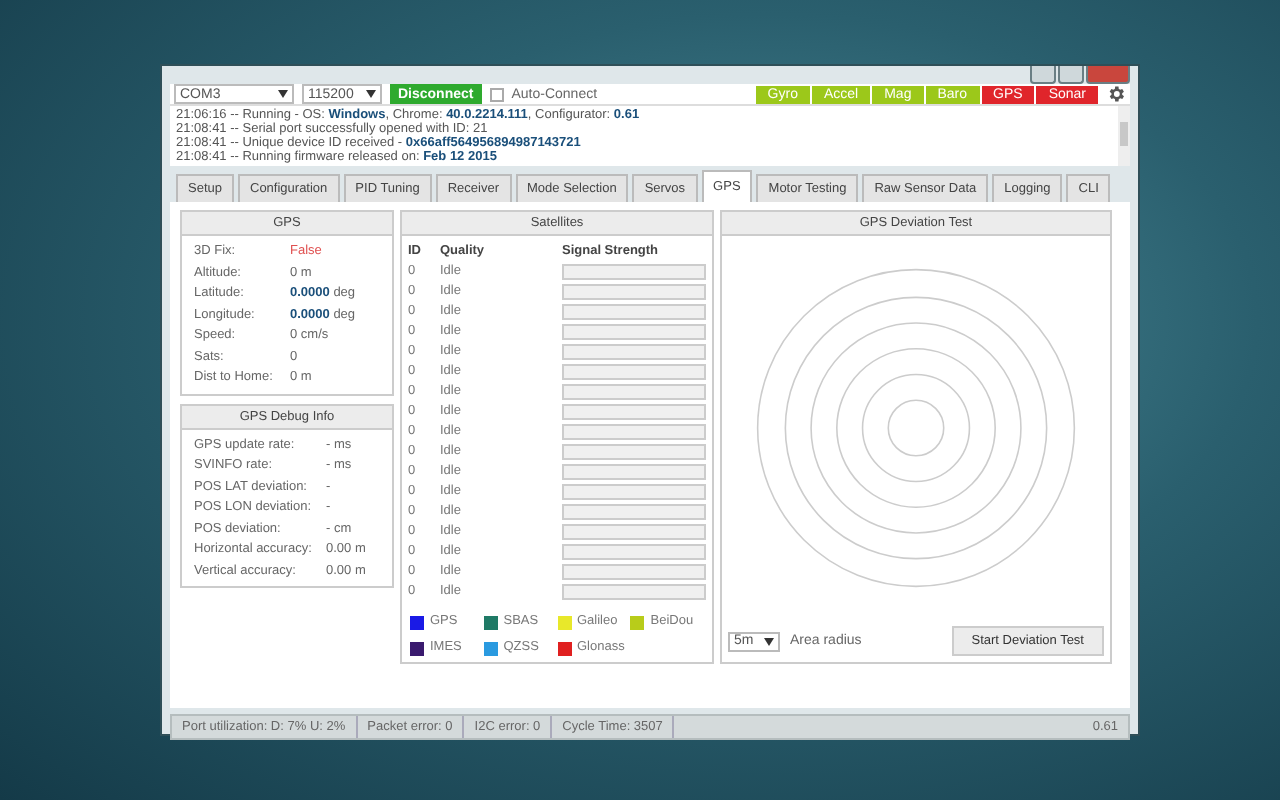 Image resolution: width=1280 pixels, height=800 pixels. I want to click on settings-icon, so click(1116, 94).